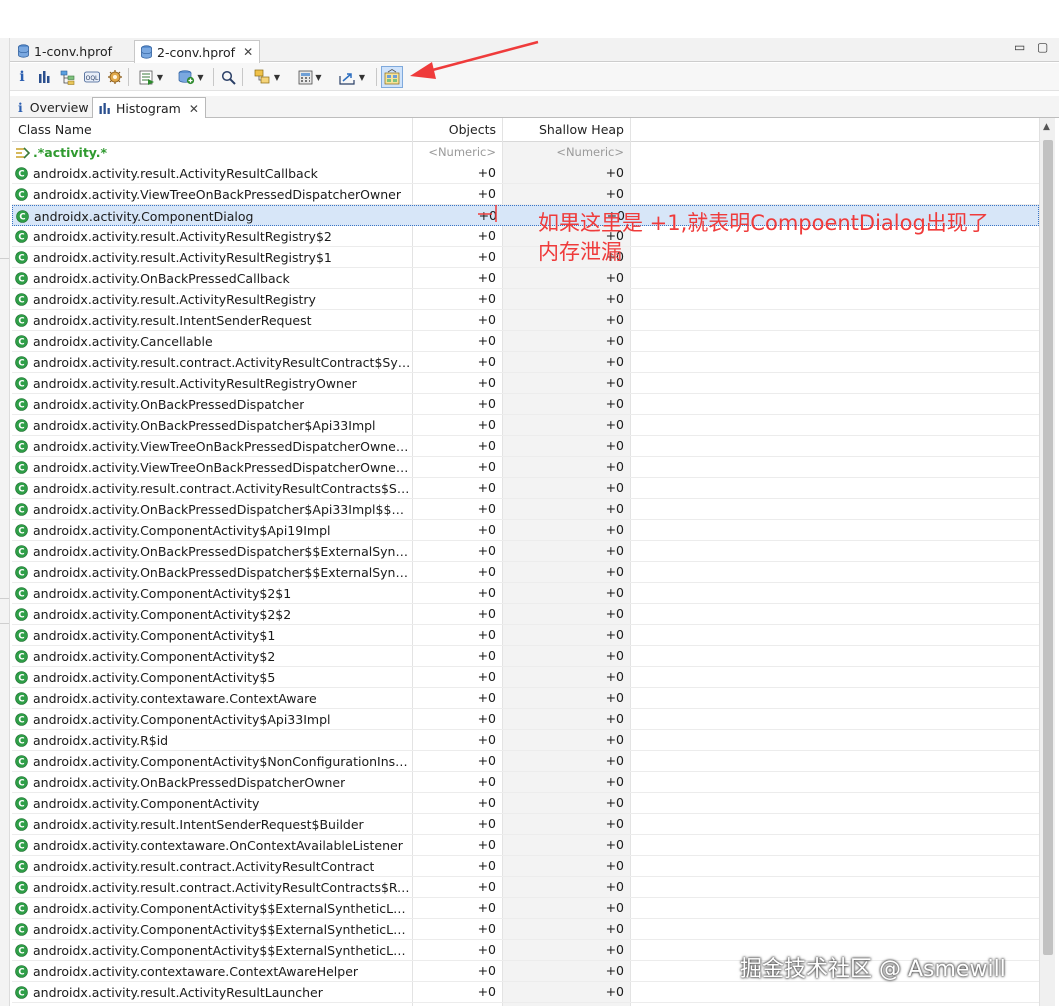  What do you see at coordinates (213, 278) in the screenshot?
I see `class-name-cell: Candroidx.activity.OnBackPressedCallback` at bounding box center [213, 278].